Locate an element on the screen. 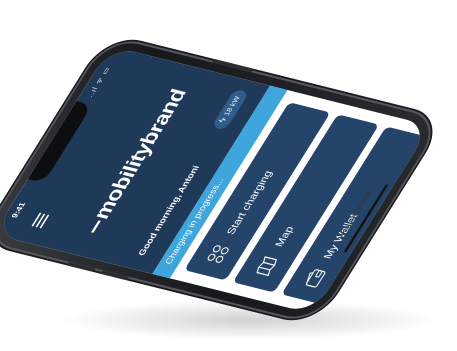  lightning-bolt-icon: ϟ is located at coordinates (223, 120).